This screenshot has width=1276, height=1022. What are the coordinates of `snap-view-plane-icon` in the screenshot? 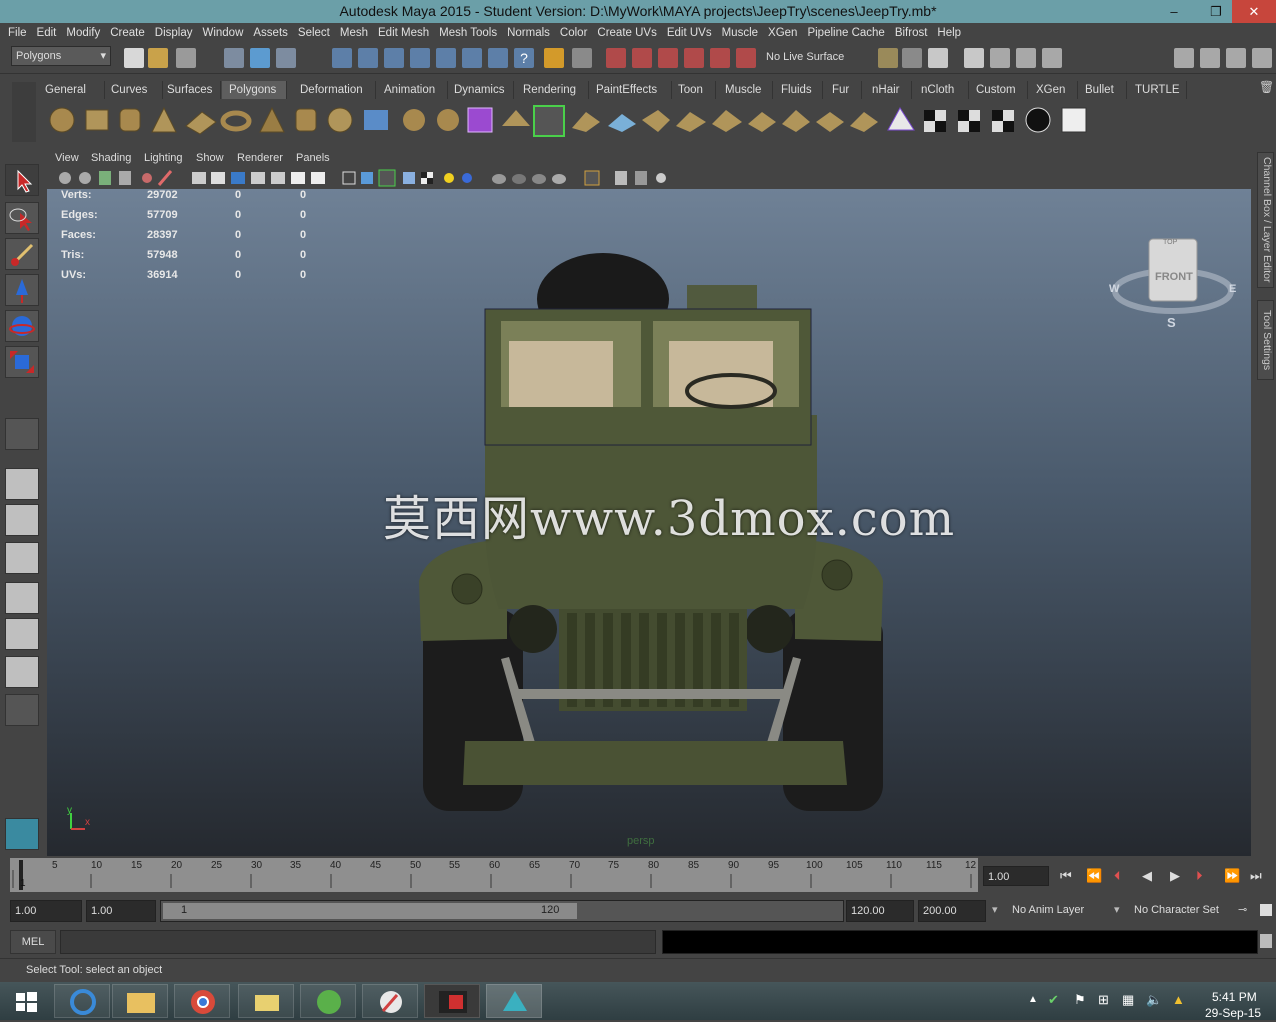 It's located at (420, 58).